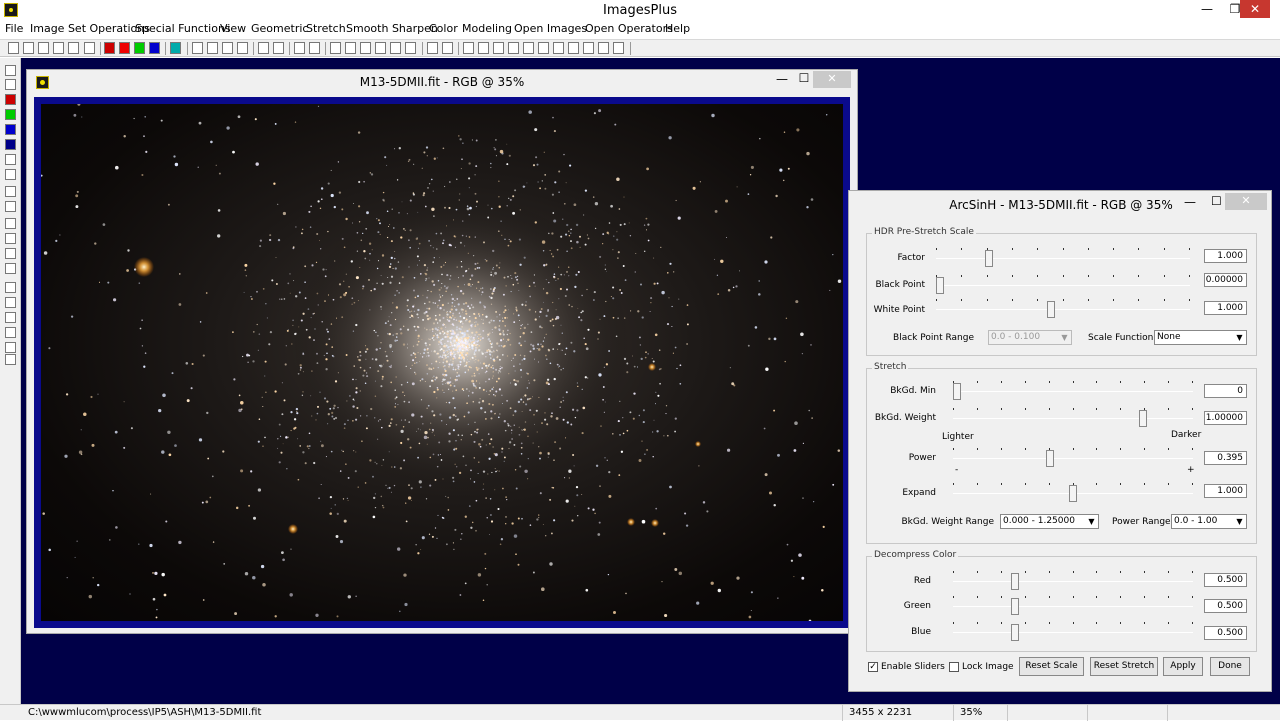 Image resolution: width=1280 pixels, height=721 pixels. What do you see at coordinates (913, 667) in the screenshot?
I see `enable-sliders-label: Enable Sliders` at bounding box center [913, 667].